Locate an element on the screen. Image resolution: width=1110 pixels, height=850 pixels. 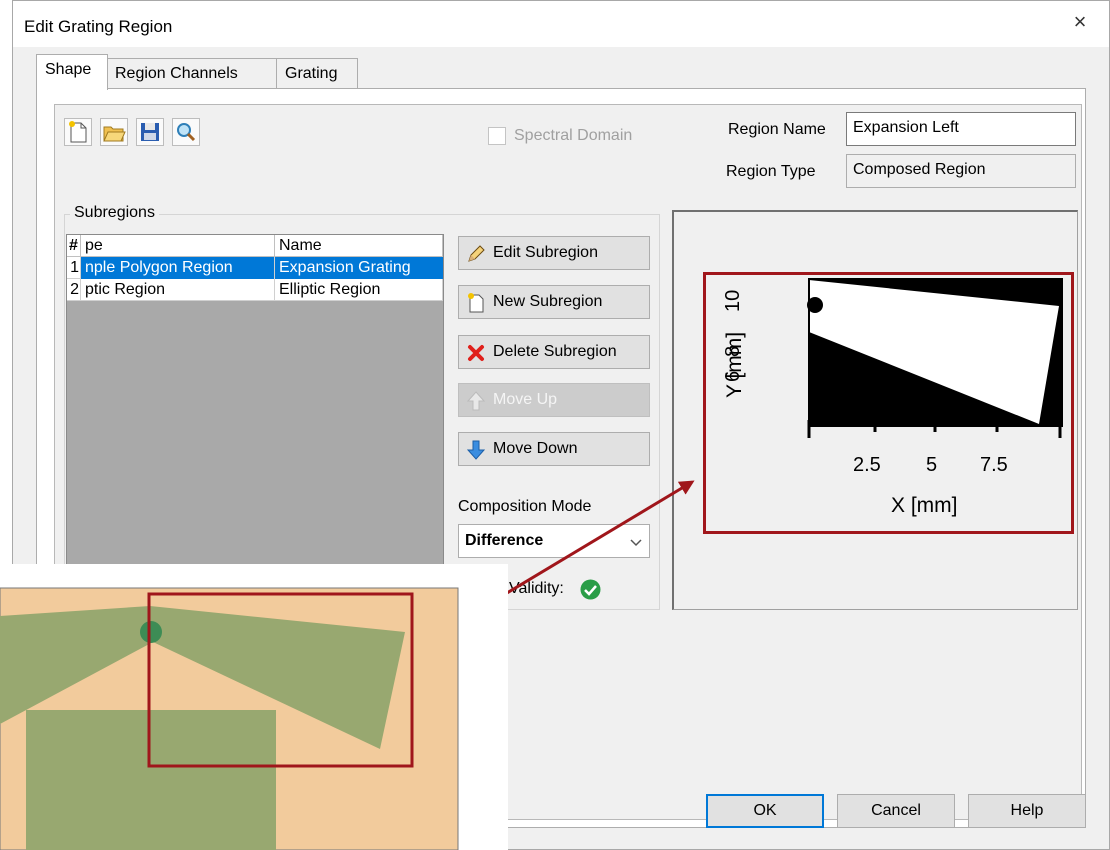
inset-zoom-view is located at coordinates (229, 718).